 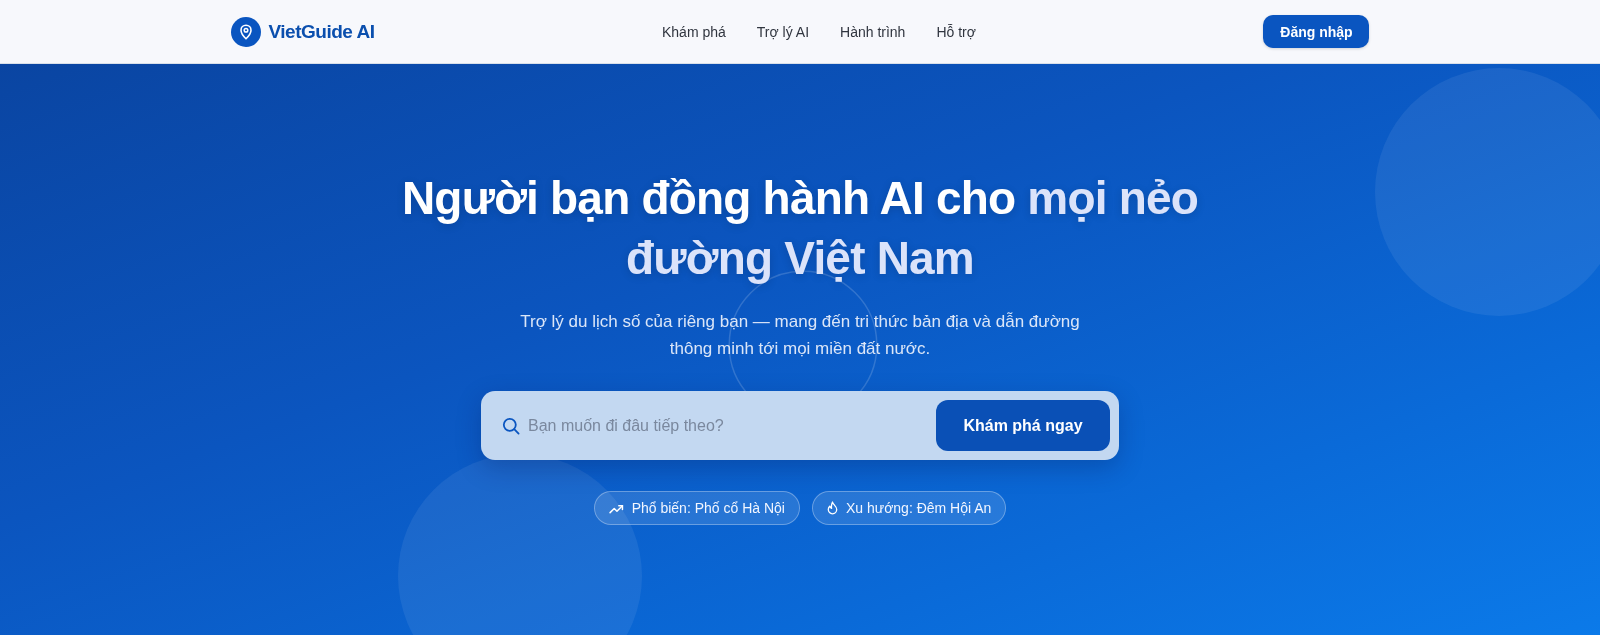 What do you see at coordinates (321, 31) in the screenshot?
I see `brand-name: VietGuide AI` at bounding box center [321, 31].